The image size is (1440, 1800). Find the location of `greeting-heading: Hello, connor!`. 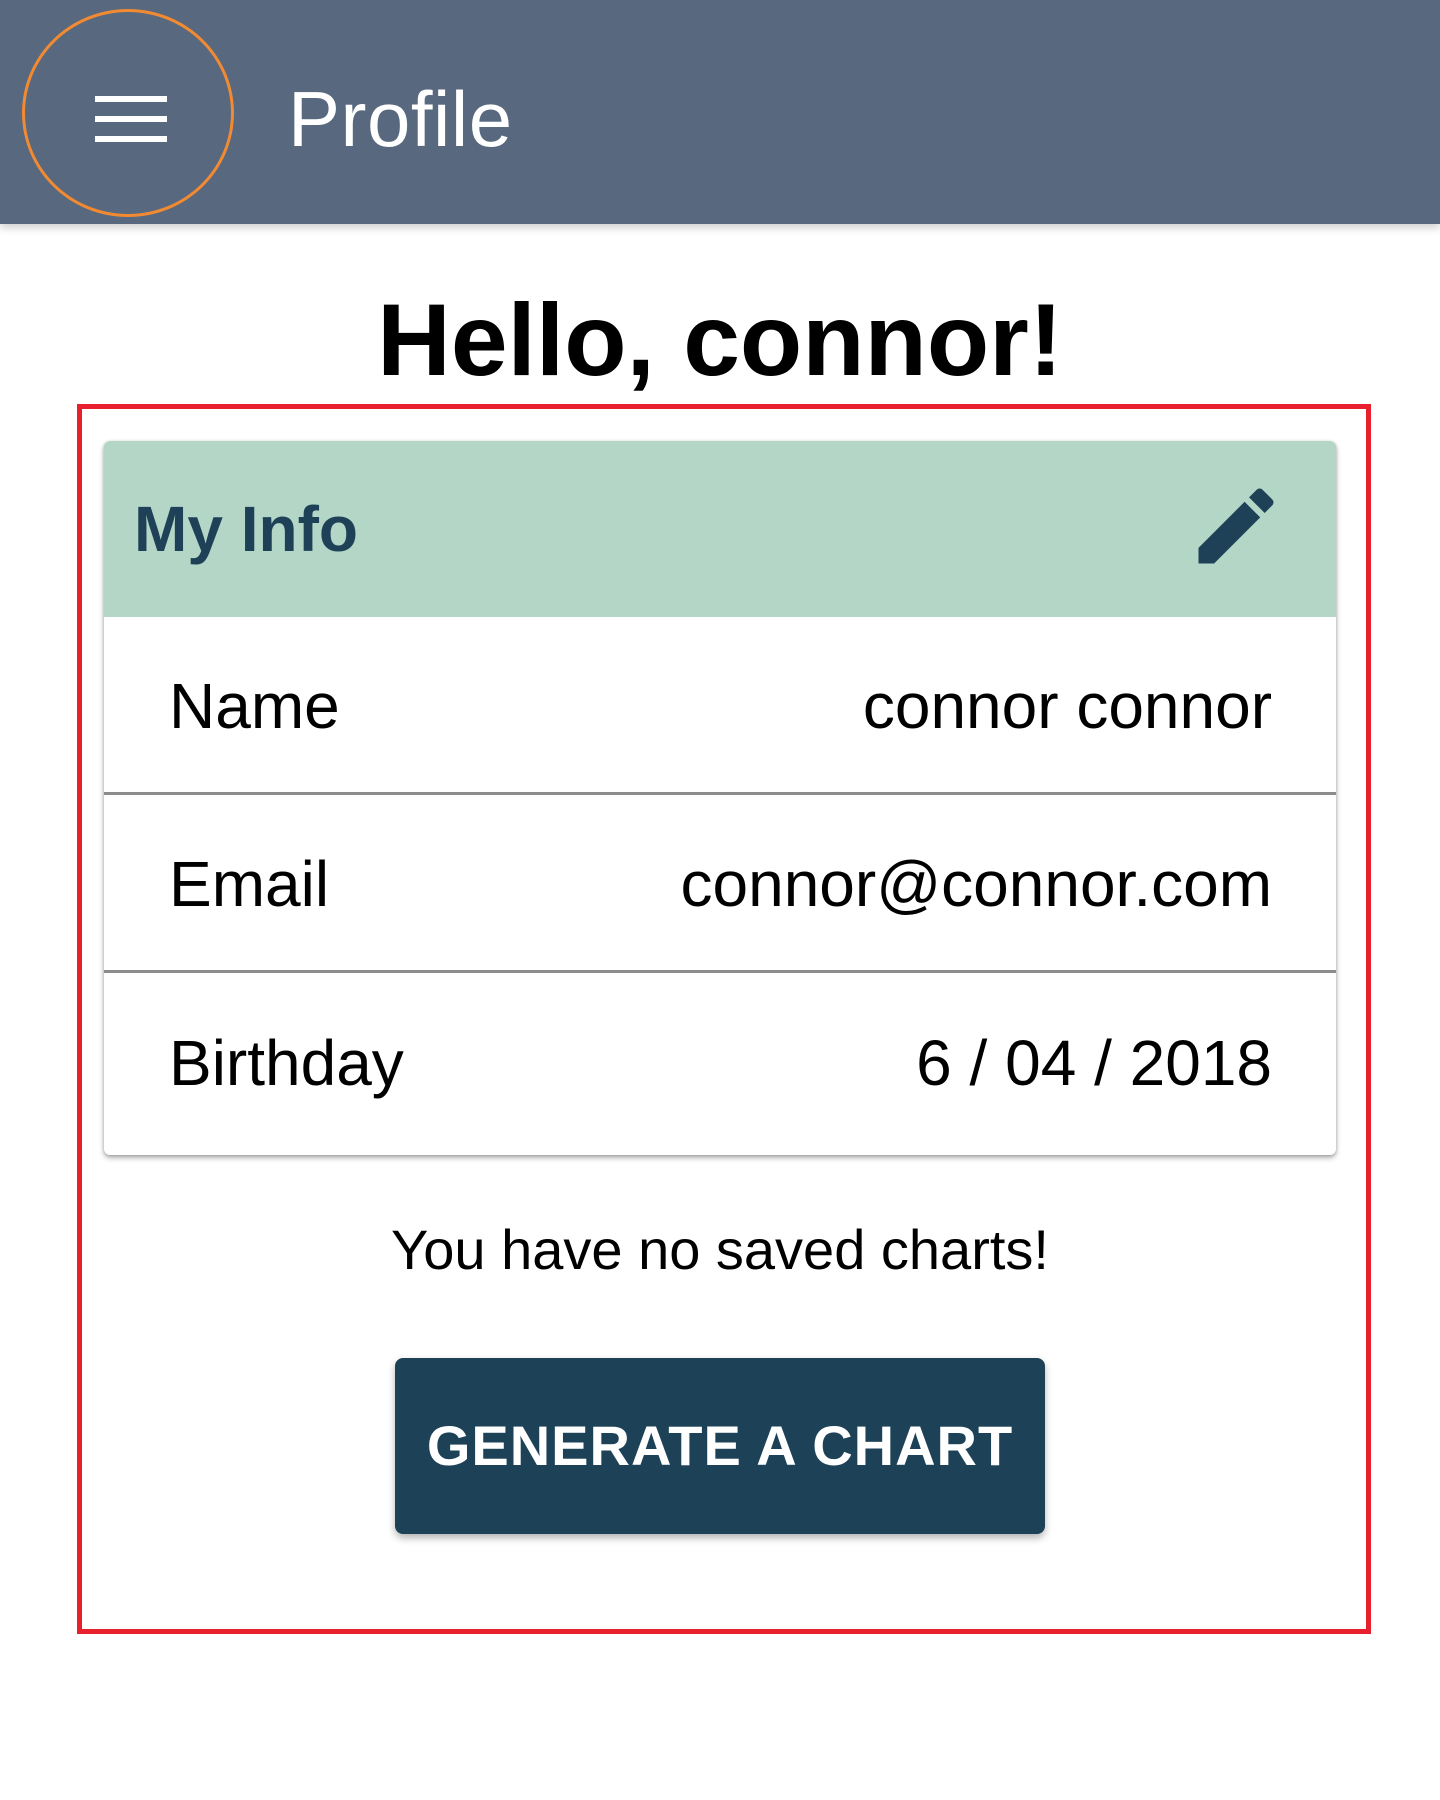

greeting-heading: Hello, connor! is located at coordinates (720, 340).